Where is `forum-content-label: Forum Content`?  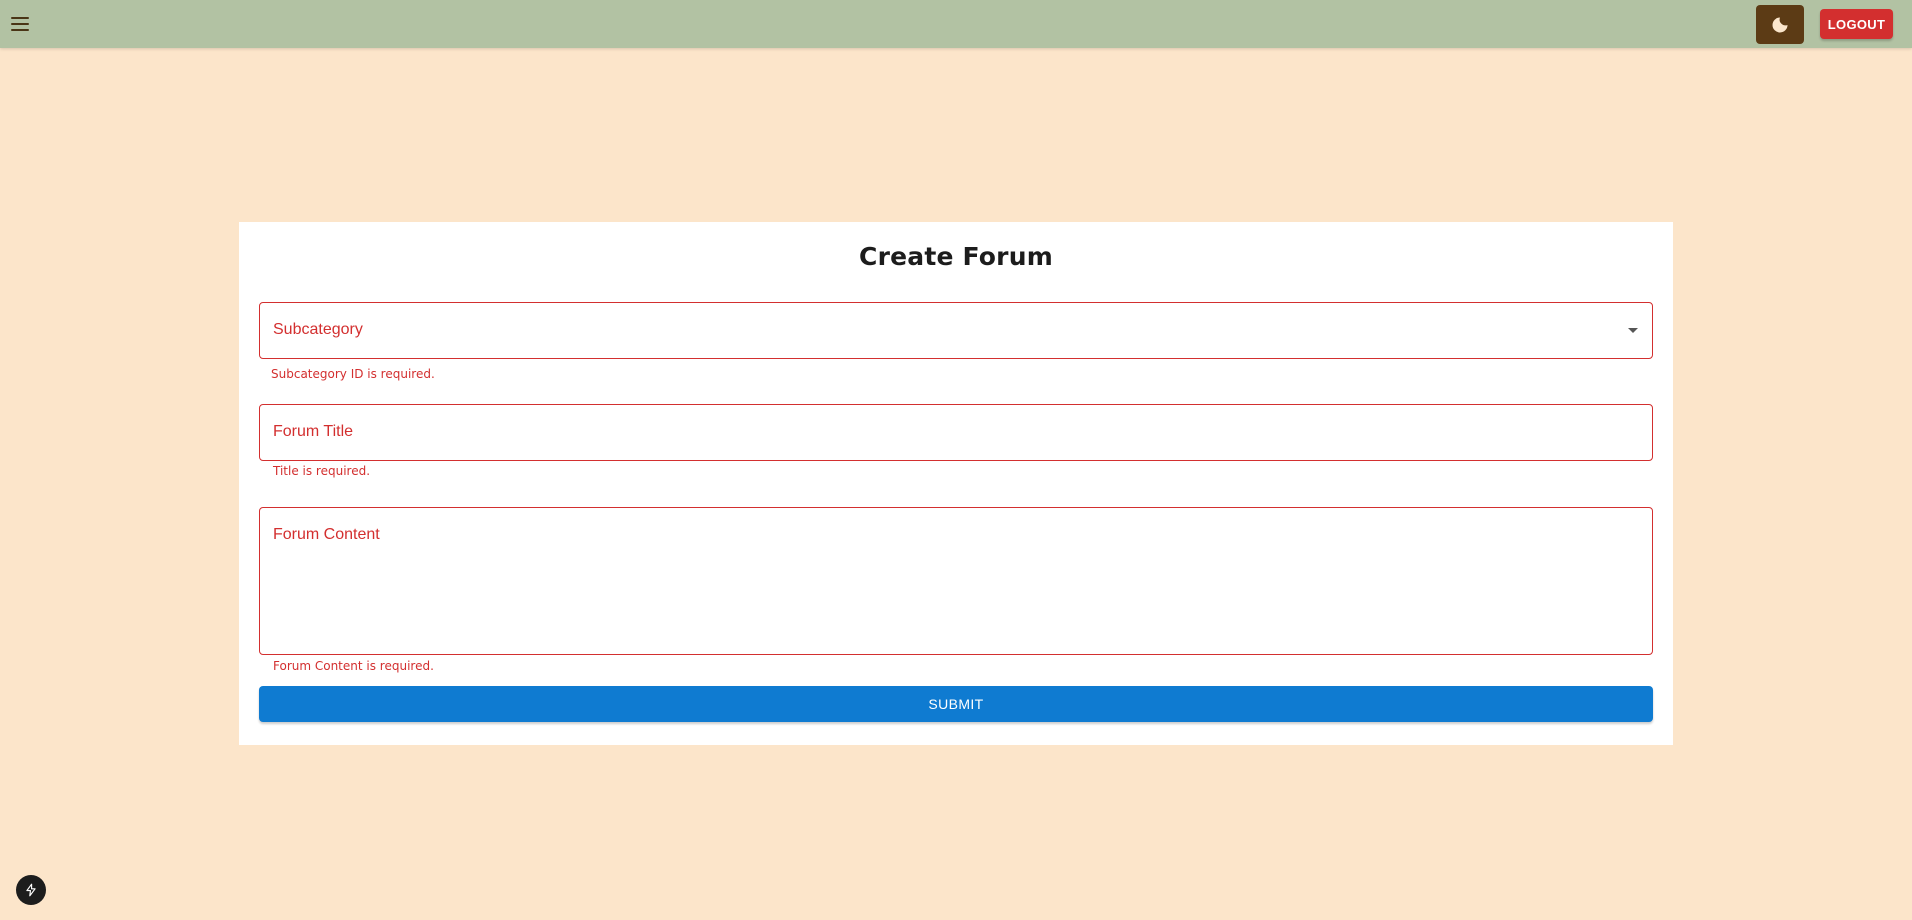 forum-content-label: Forum Content is located at coordinates (326, 534).